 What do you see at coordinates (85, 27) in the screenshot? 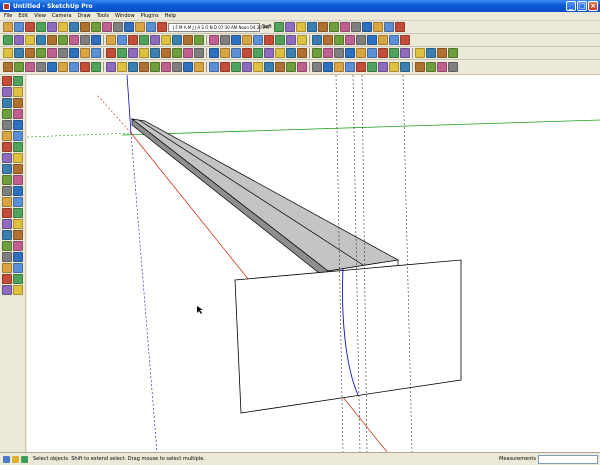
I see `erase-icon` at bounding box center [85, 27].